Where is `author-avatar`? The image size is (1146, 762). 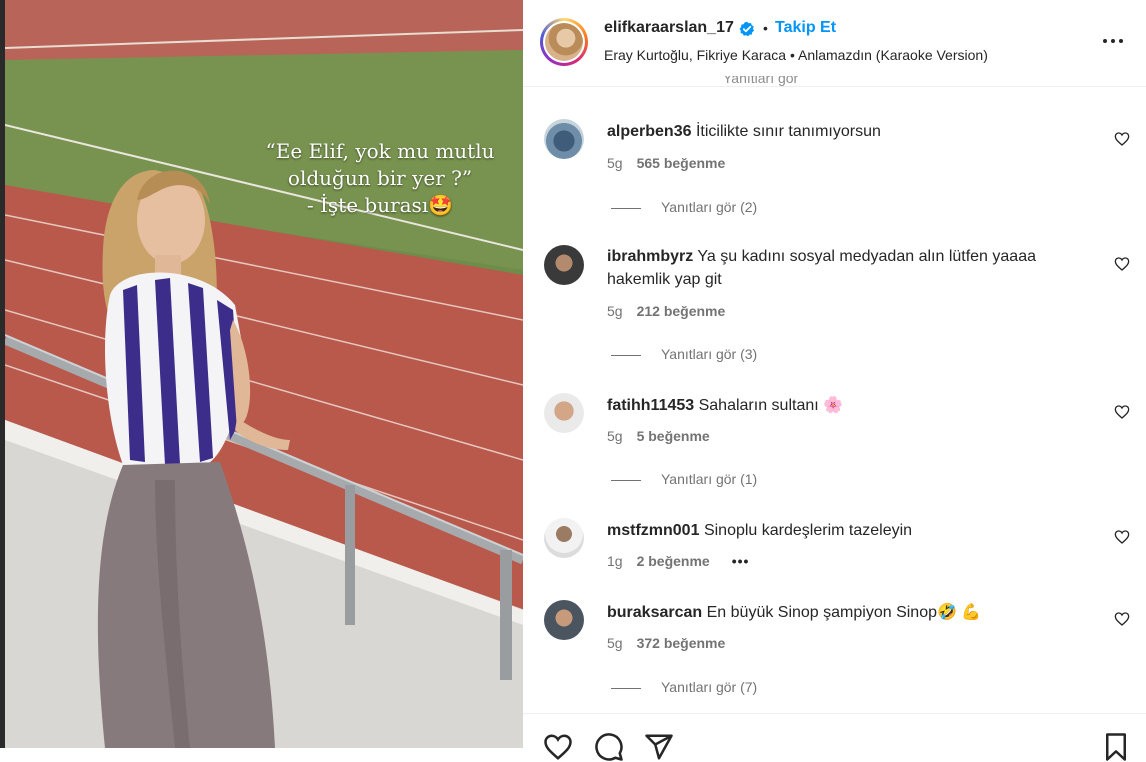 author-avatar is located at coordinates (564, 42).